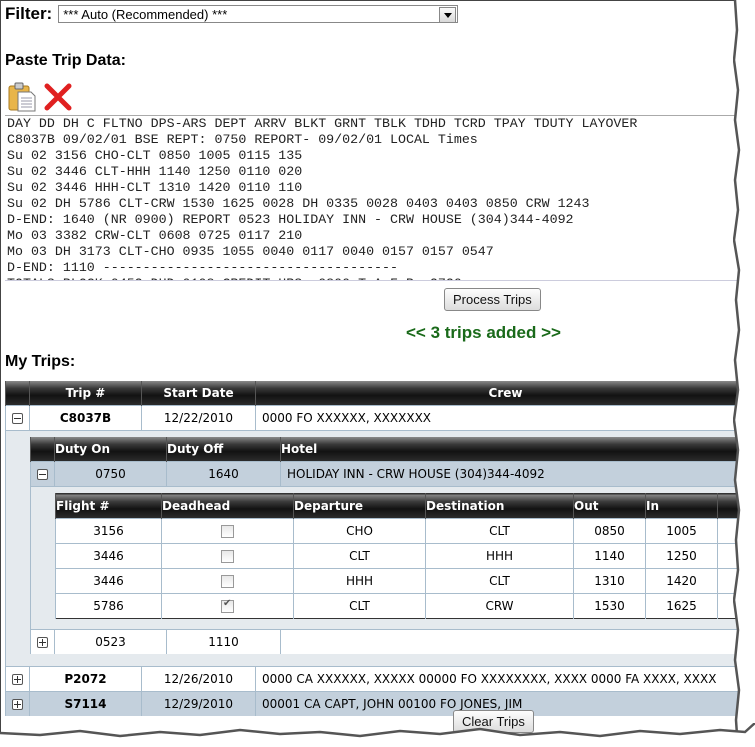 The width and height of the screenshot is (755, 747). Describe the element at coordinates (681, 531) in the screenshot. I see `flight-in: 1005` at that location.